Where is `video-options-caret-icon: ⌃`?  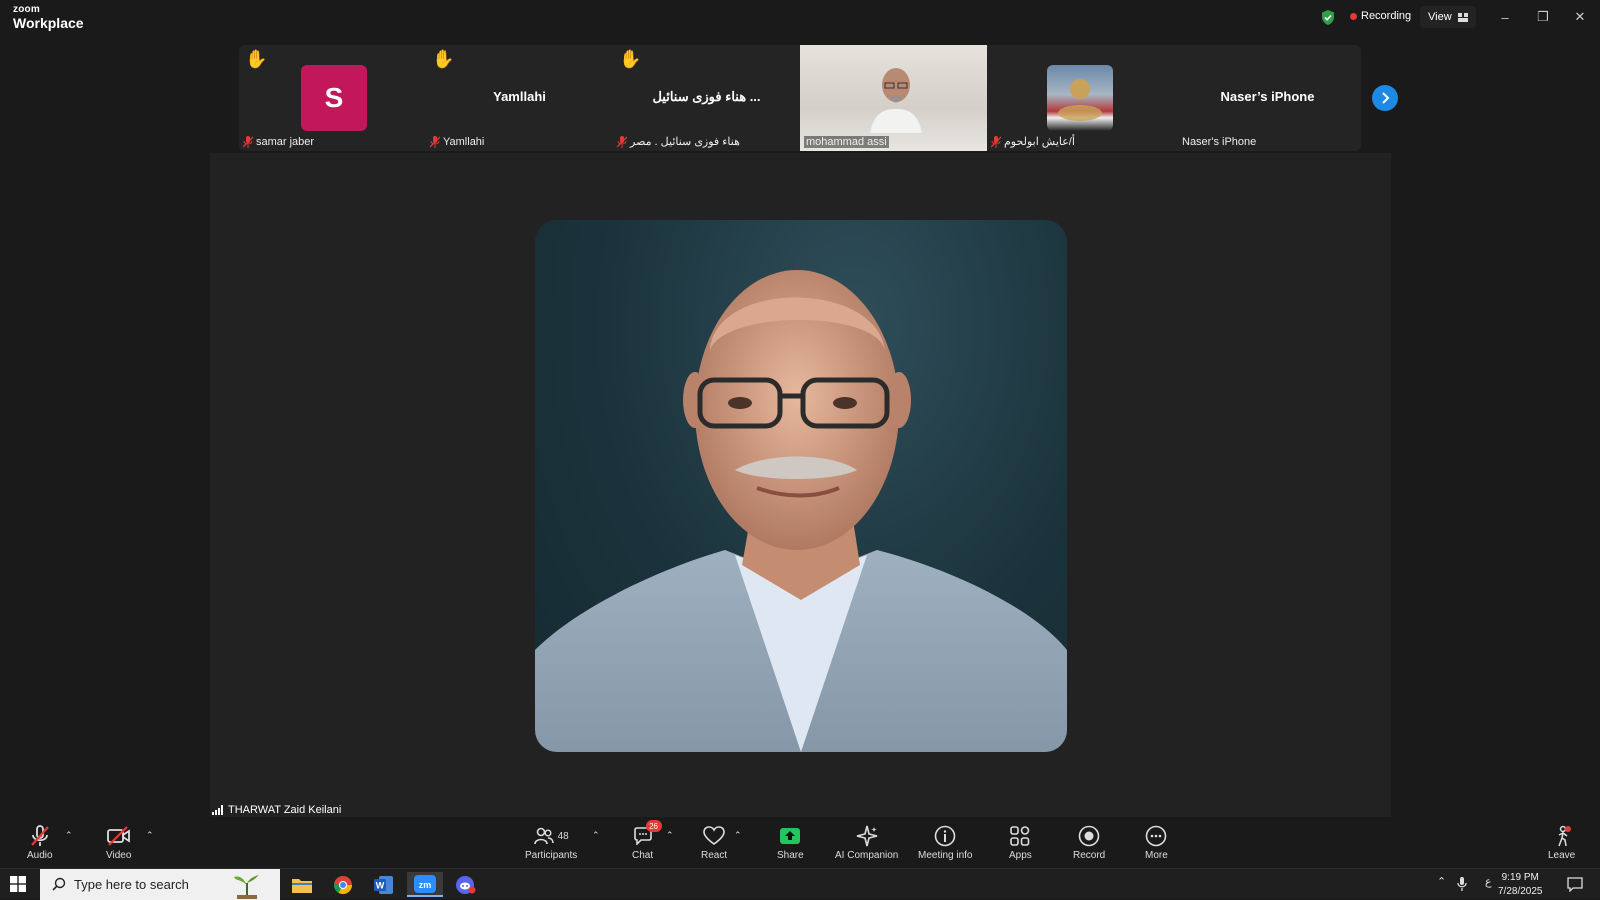 video-options-caret-icon: ⌃ is located at coordinates (150, 835).